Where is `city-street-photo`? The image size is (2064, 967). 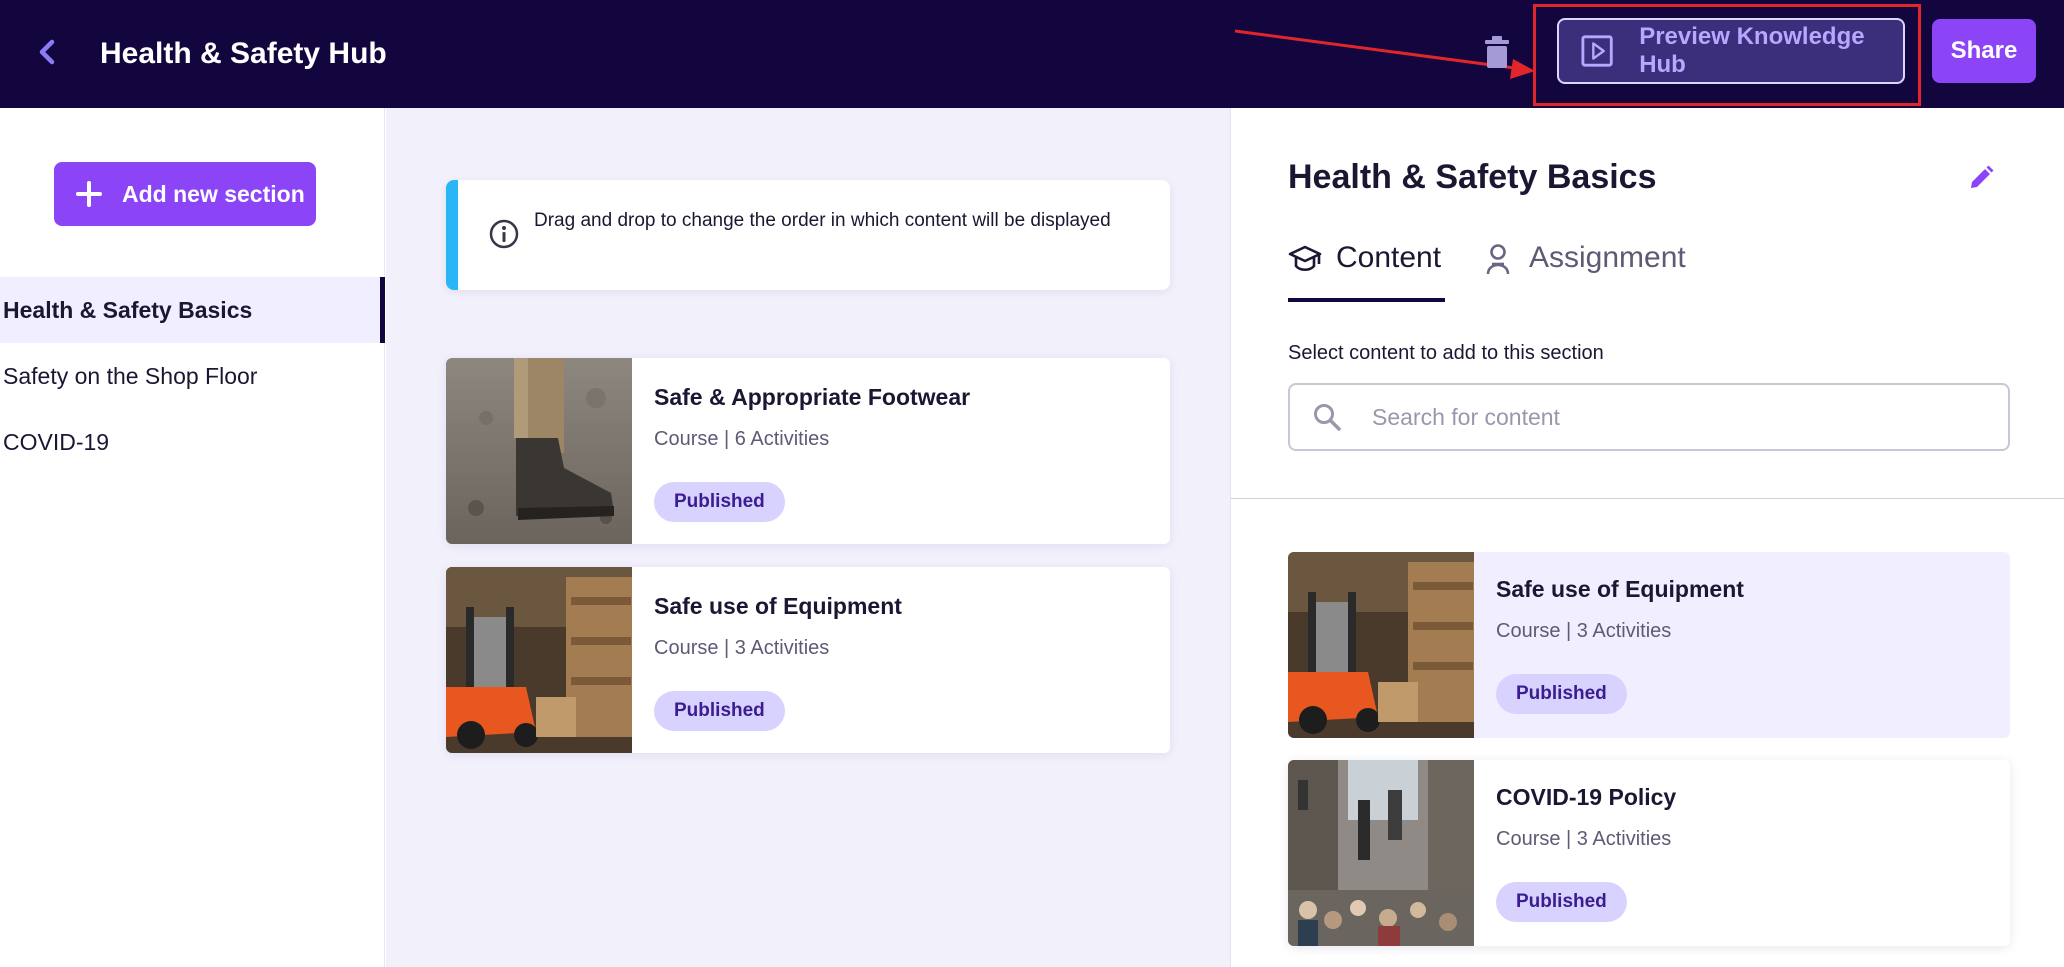 city-street-photo is located at coordinates (1381, 853).